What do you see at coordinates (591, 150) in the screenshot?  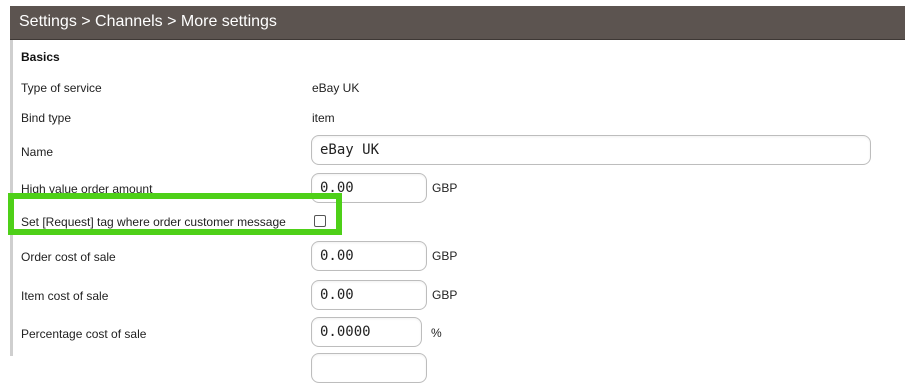 I see `name-input: eBay UK` at bounding box center [591, 150].